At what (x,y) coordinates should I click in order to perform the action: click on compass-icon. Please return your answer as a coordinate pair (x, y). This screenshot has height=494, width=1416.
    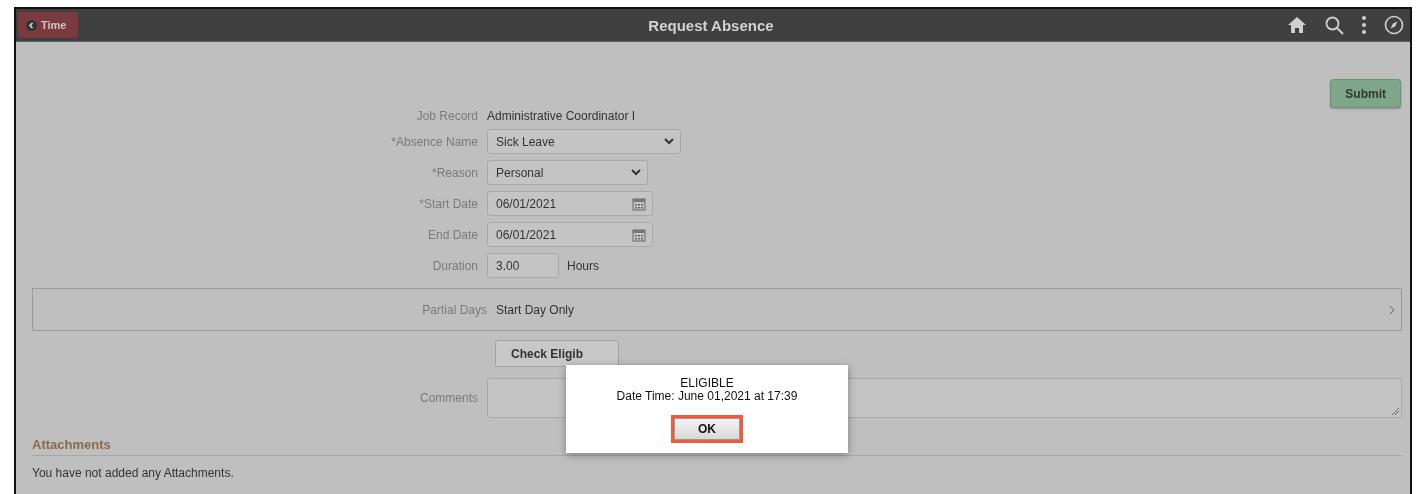
    Looking at the image, I should click on (1394, 25).